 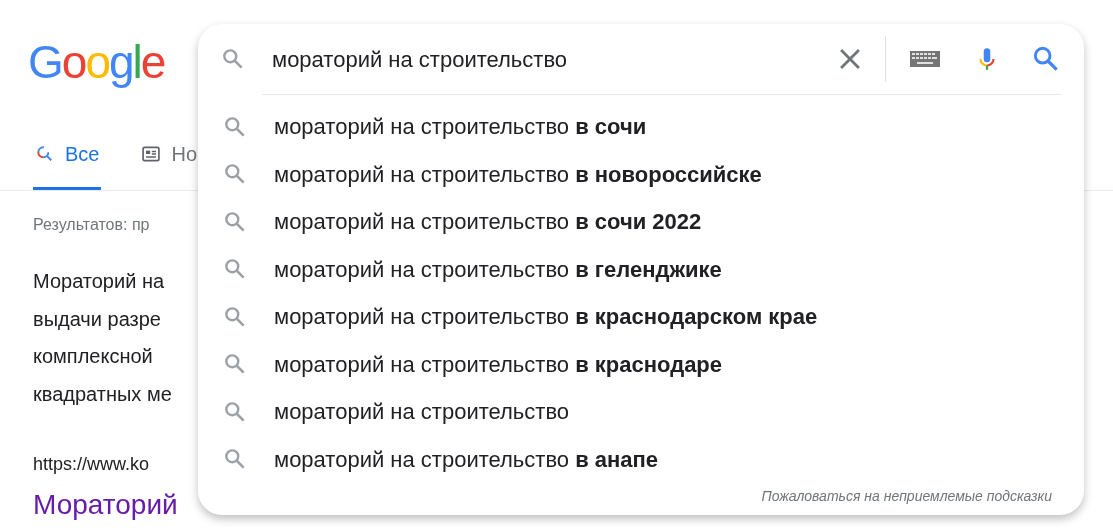 What do you see at coordinates (93, 356) in the screenshot?
I see `snippet-text: комплексной` at bounding box center [93, 356].